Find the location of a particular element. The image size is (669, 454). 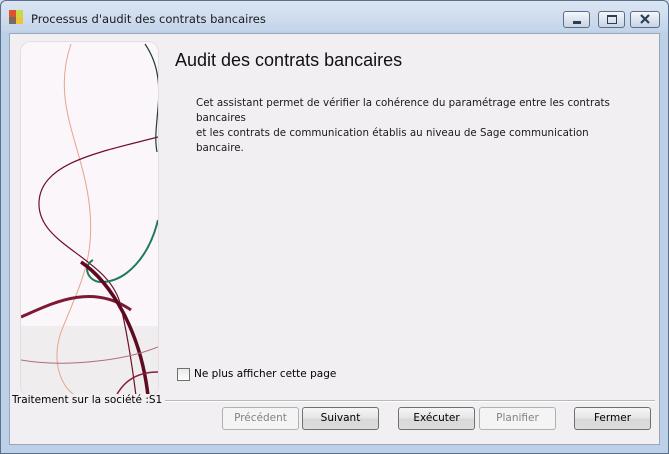

maximize-button is located at coordinates (611, 19).